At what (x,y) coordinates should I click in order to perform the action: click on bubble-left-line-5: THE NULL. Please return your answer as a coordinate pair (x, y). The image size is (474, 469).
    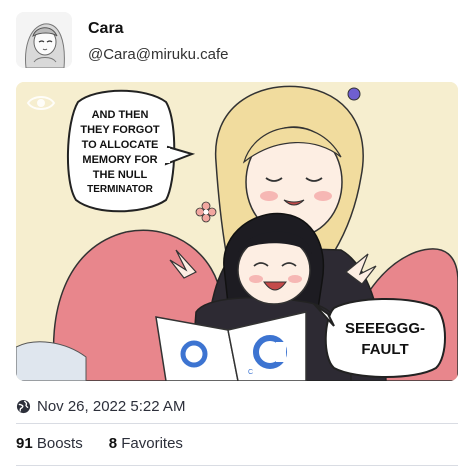
    Looking at the image, I should click on (120, 175).